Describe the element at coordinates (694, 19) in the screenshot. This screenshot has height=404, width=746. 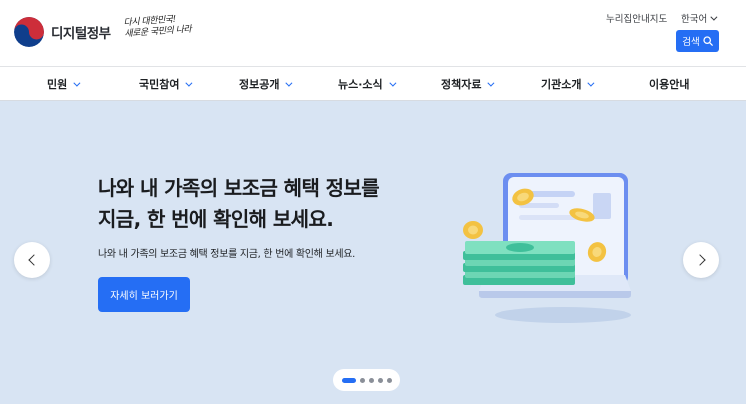
I see `language-label: 한국어` at that location.